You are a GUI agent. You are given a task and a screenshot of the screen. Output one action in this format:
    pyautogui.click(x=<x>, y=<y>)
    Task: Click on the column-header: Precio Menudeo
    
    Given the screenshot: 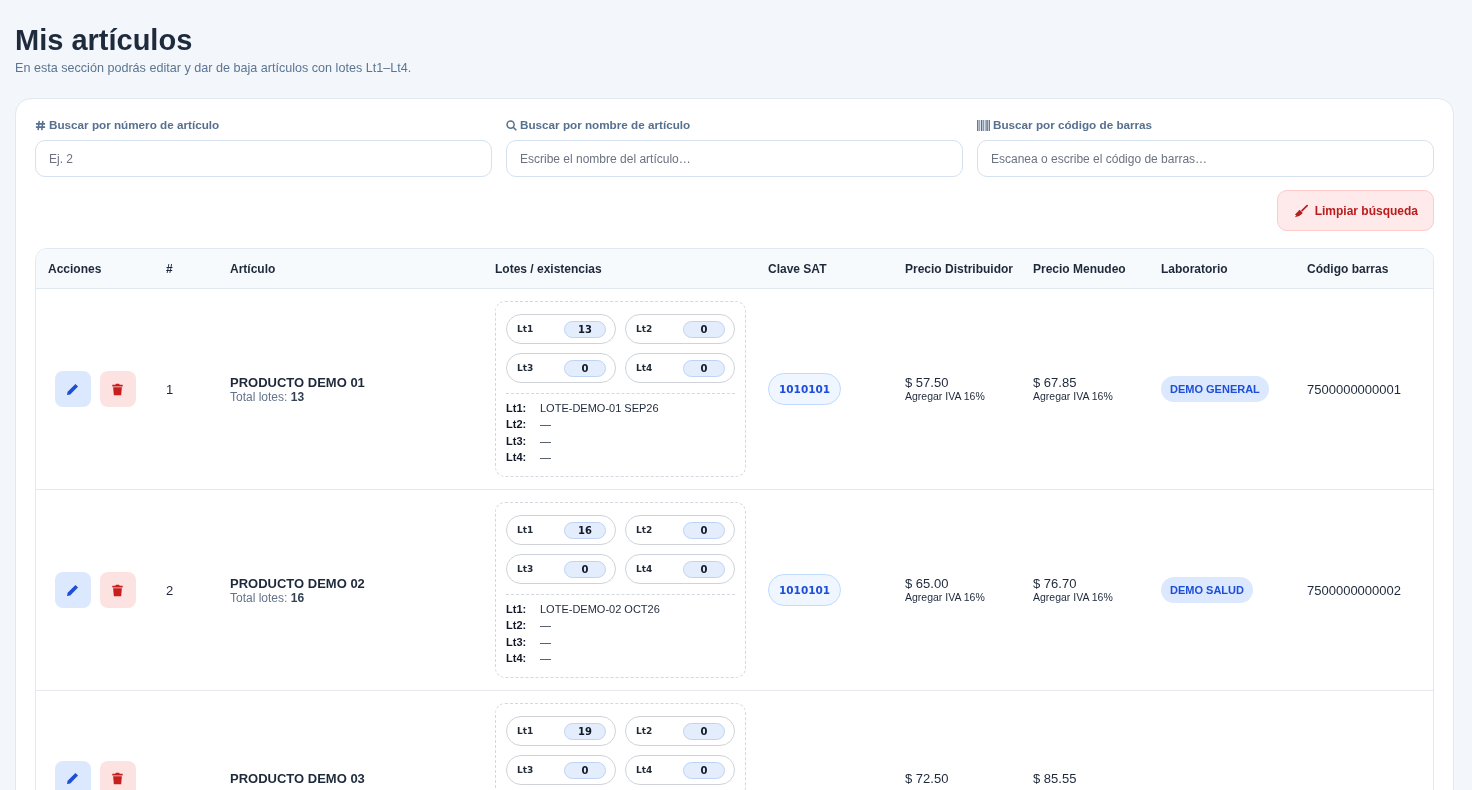 What is the action you would take?
    pyautogui.click(x=1079, y=268)
    